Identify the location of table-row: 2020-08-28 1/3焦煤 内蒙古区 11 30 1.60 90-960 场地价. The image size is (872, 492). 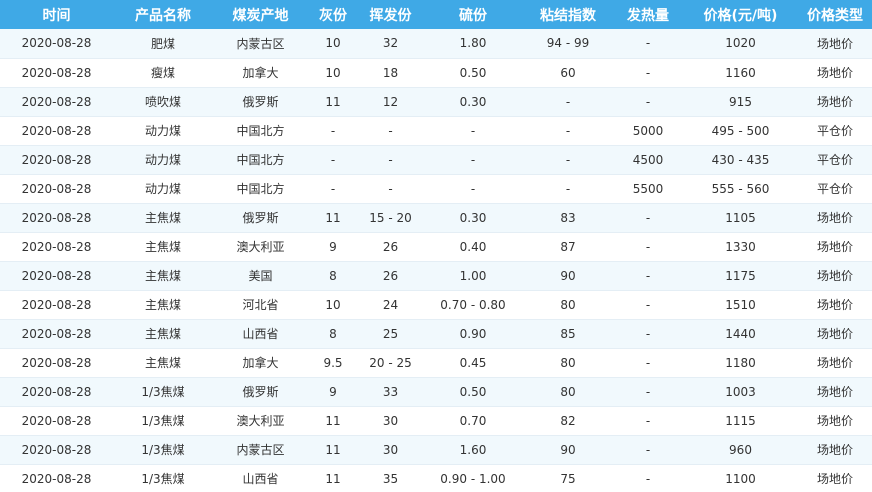
(436, 450).